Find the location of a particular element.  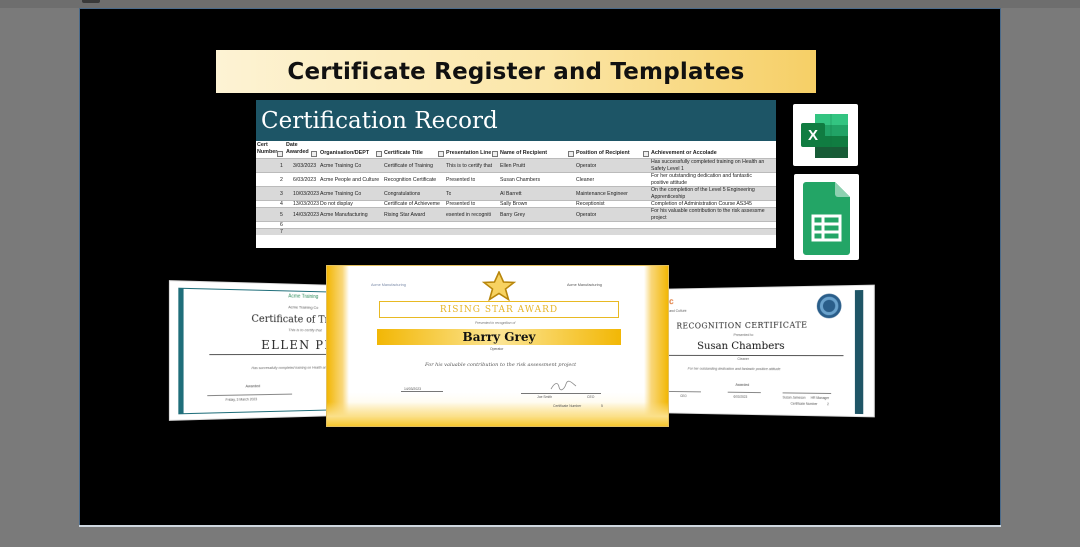

column-header-date-awarded: Date Awarded is located at coordinates (297, 148).